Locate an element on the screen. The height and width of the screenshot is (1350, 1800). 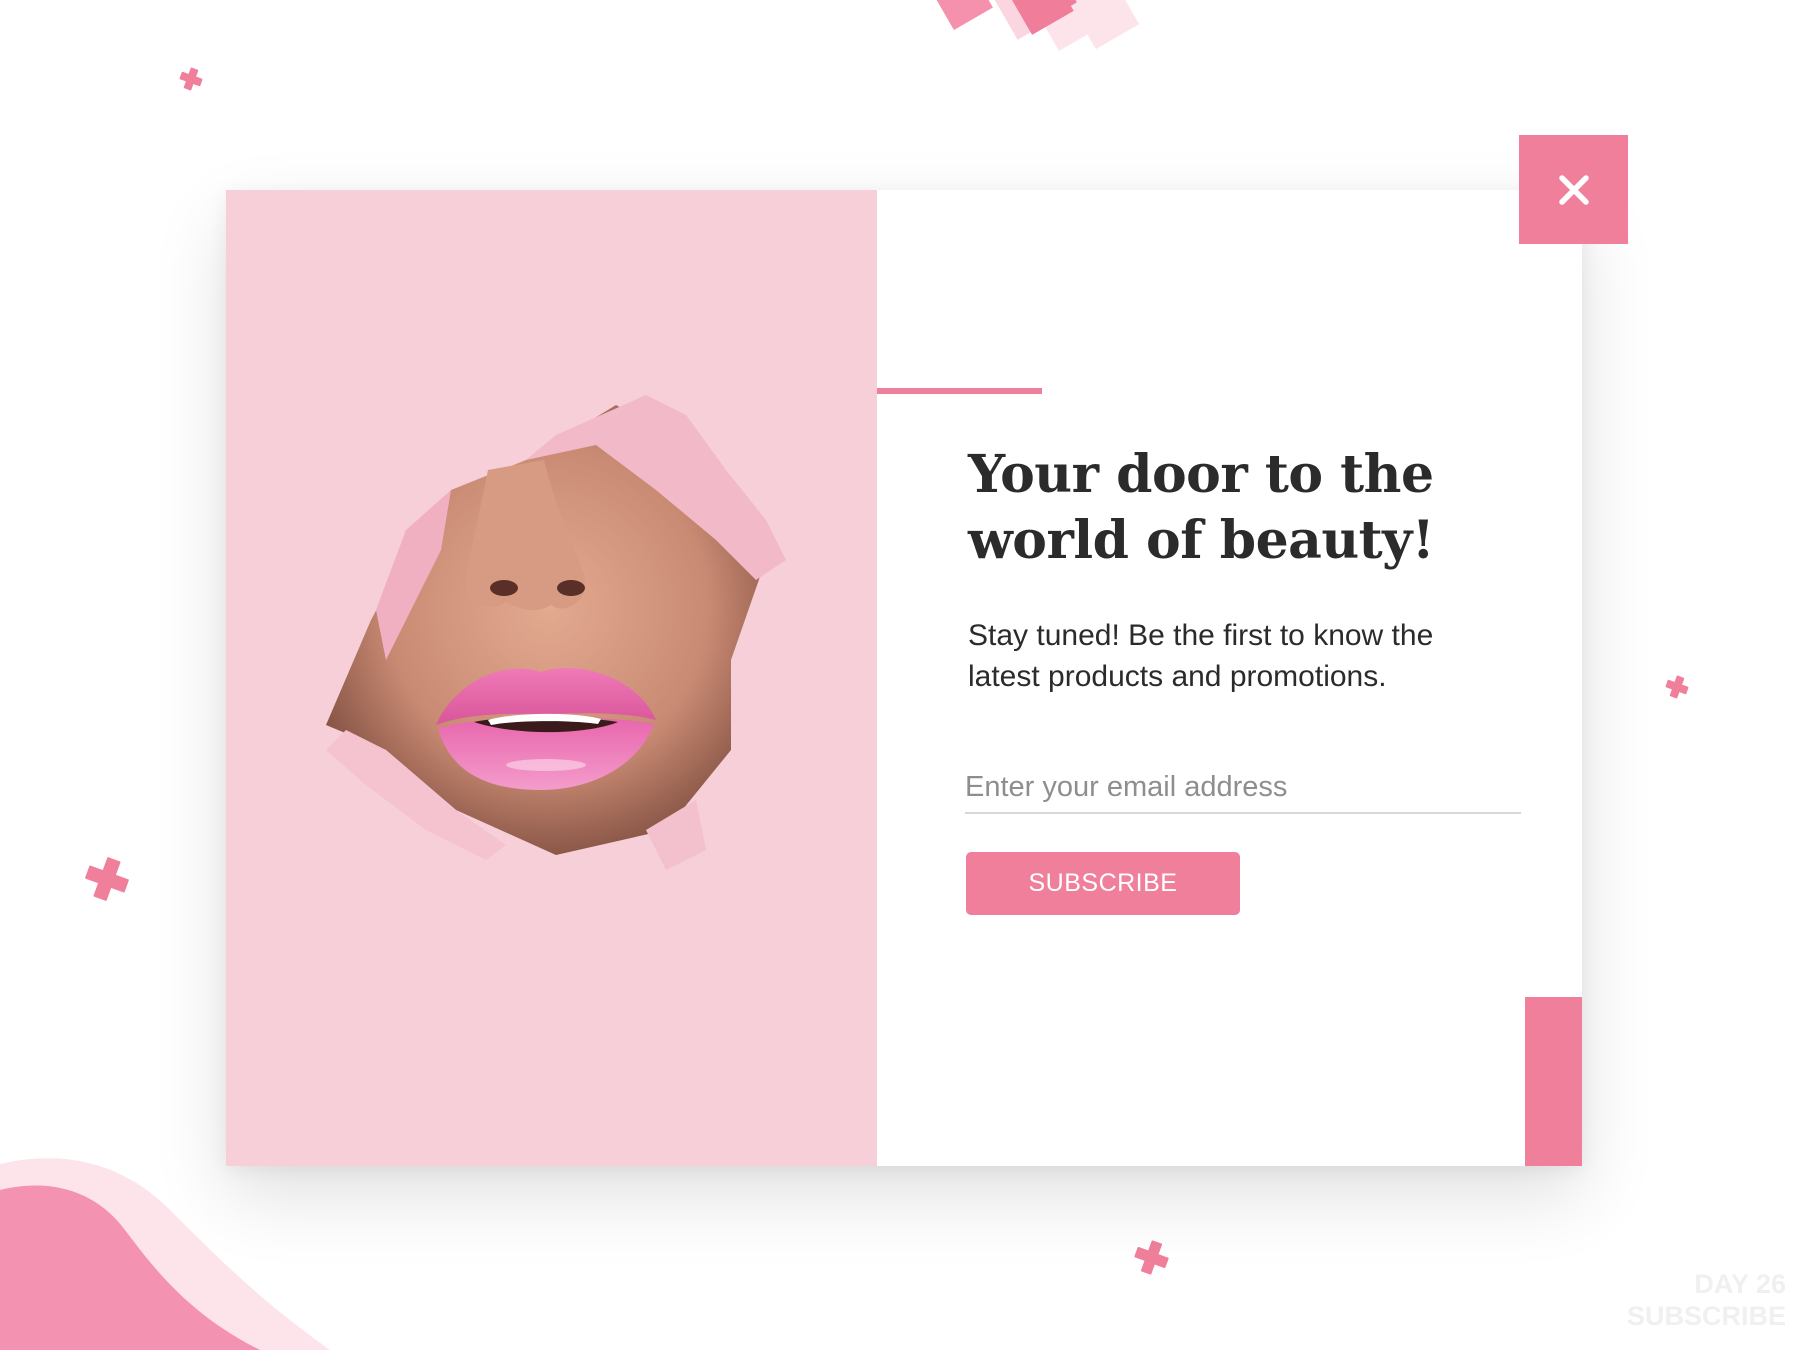
watermark-title: SUBSCRIBE is located at coordinates (1706, 1316).